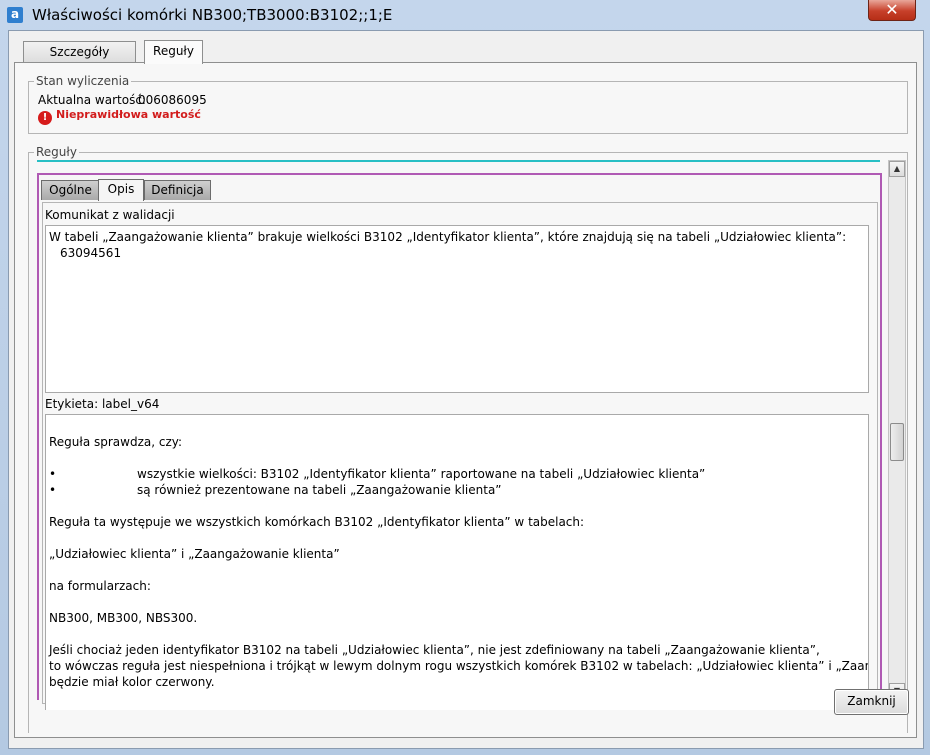 The height and width of the screenshot is (755, 930). Describe the element at coordinates (110, 215) in the screenshot. I see `message-label: Komunikat z walidacji` at that location.